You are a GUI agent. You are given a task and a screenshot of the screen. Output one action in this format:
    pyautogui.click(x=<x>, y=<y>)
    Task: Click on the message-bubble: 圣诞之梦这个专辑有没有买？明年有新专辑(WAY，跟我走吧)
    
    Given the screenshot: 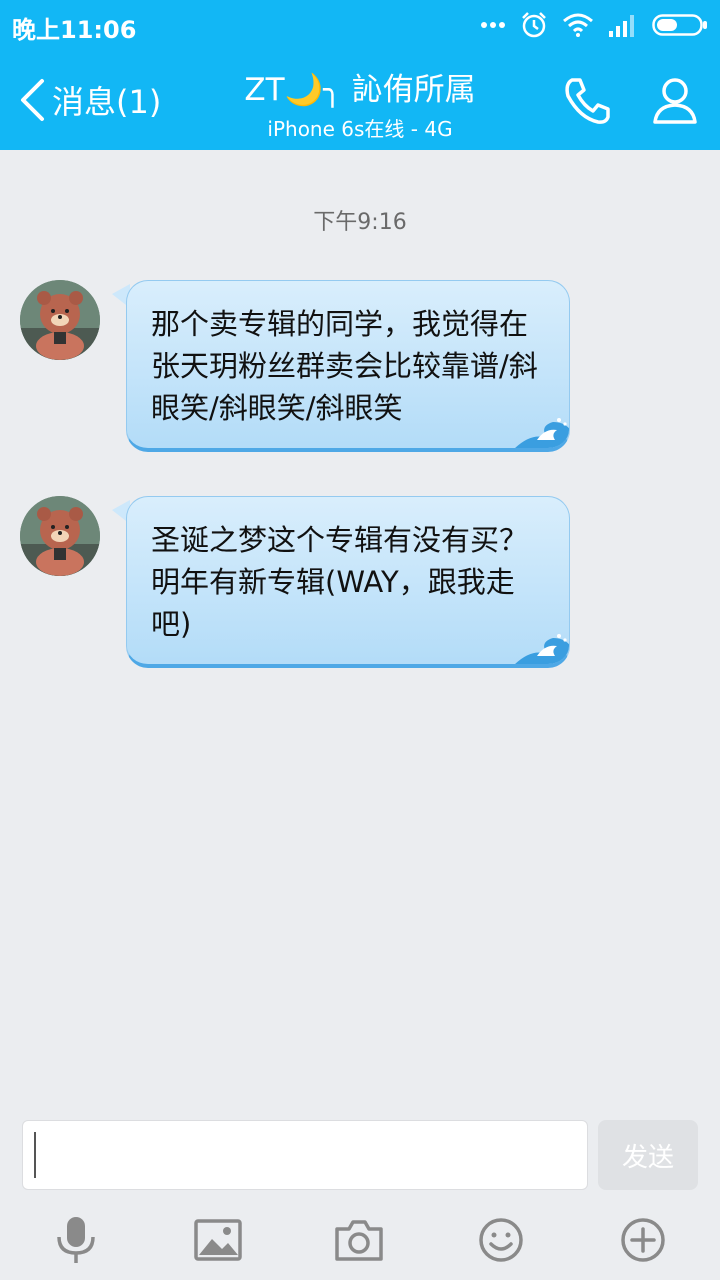 What is the action you would take?
    pyautogui.click(x=348, y=582)
    